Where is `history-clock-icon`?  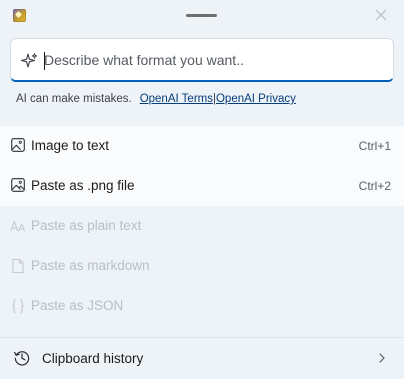 history-clock-icon is located at coordinates (22, 358).